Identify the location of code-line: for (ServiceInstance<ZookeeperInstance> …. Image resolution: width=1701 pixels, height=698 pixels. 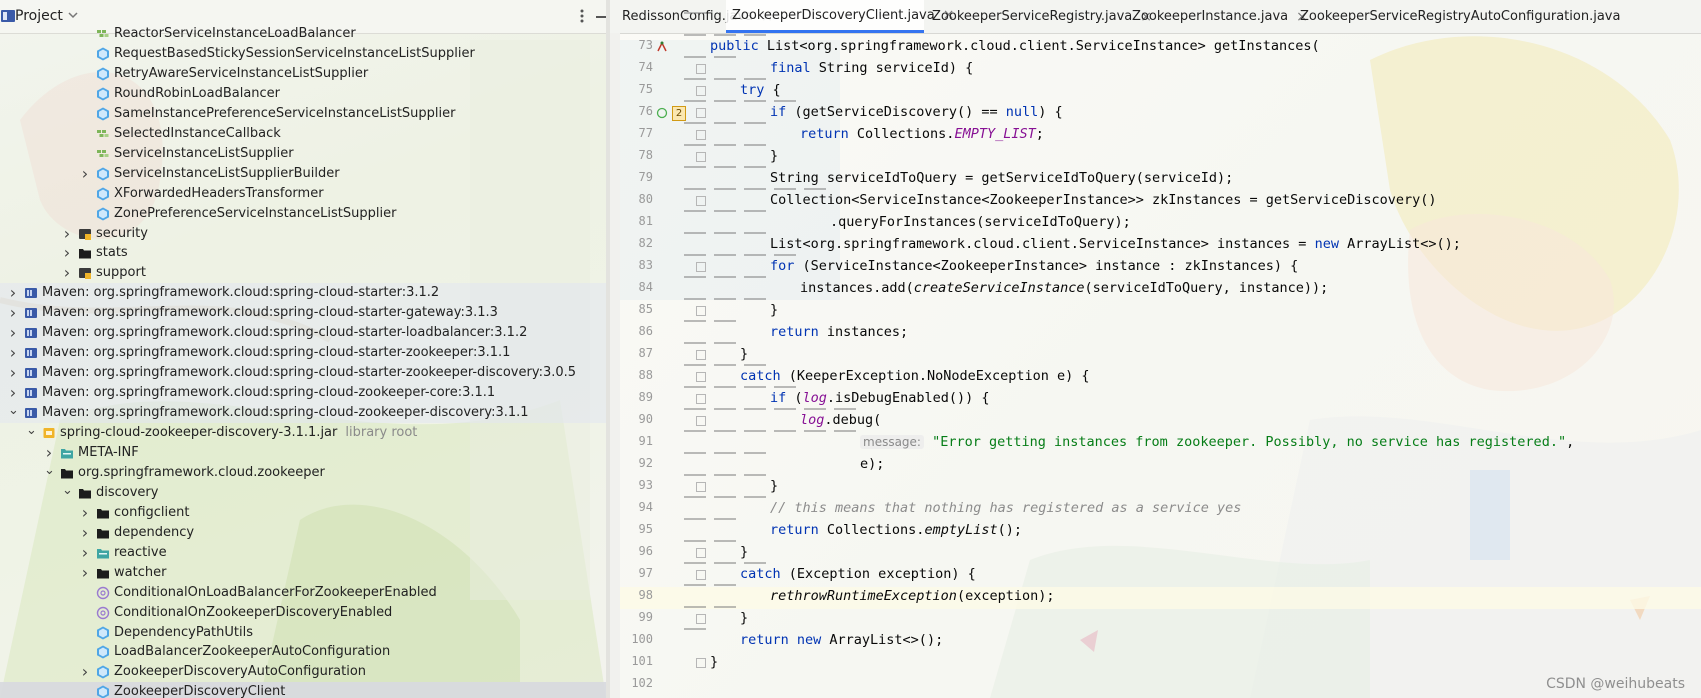
(1034, 266).